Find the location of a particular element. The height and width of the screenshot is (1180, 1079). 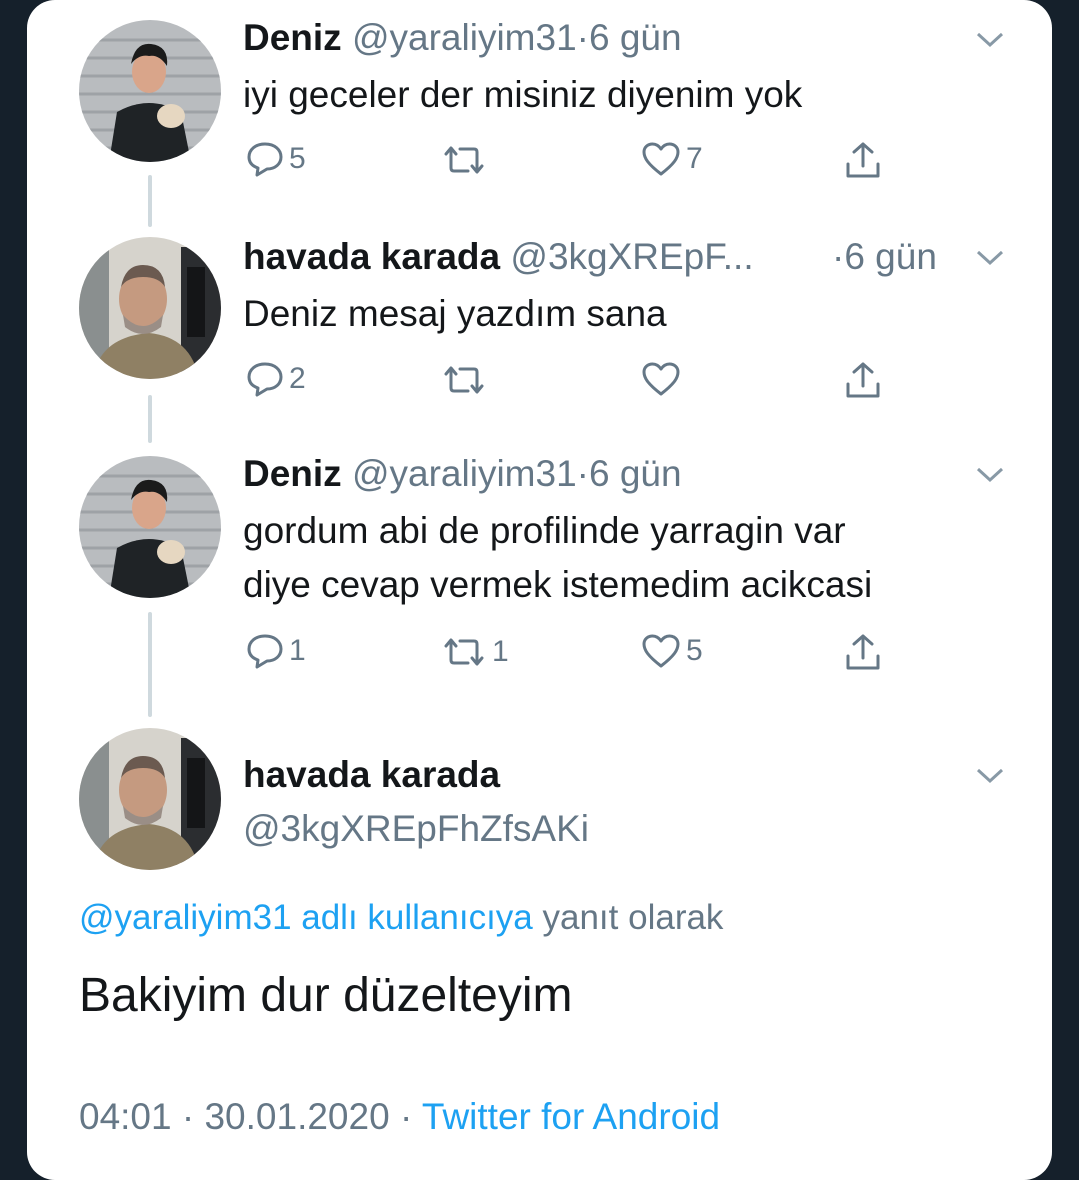

tweet-source-link: Twitter for Android is located at coordinates (571, 1116).